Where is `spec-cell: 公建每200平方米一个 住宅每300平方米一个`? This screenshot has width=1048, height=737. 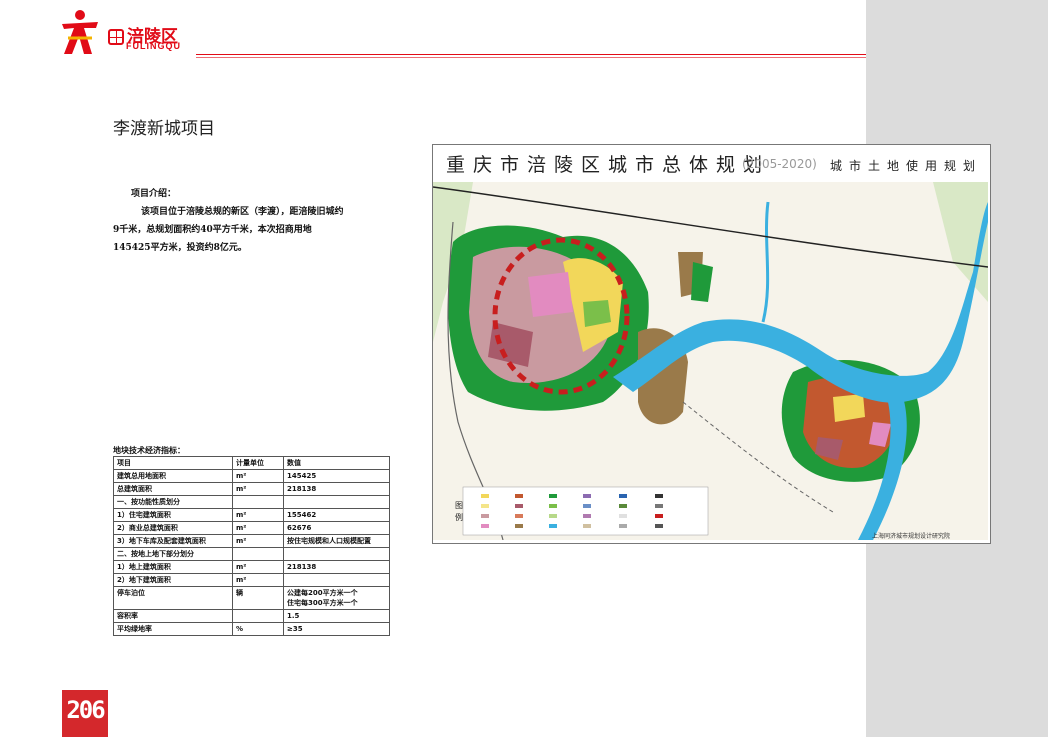
spec-cell: 公建每200平方米一个 住宅每300平方米一个 is located at coordinates (336, 598).